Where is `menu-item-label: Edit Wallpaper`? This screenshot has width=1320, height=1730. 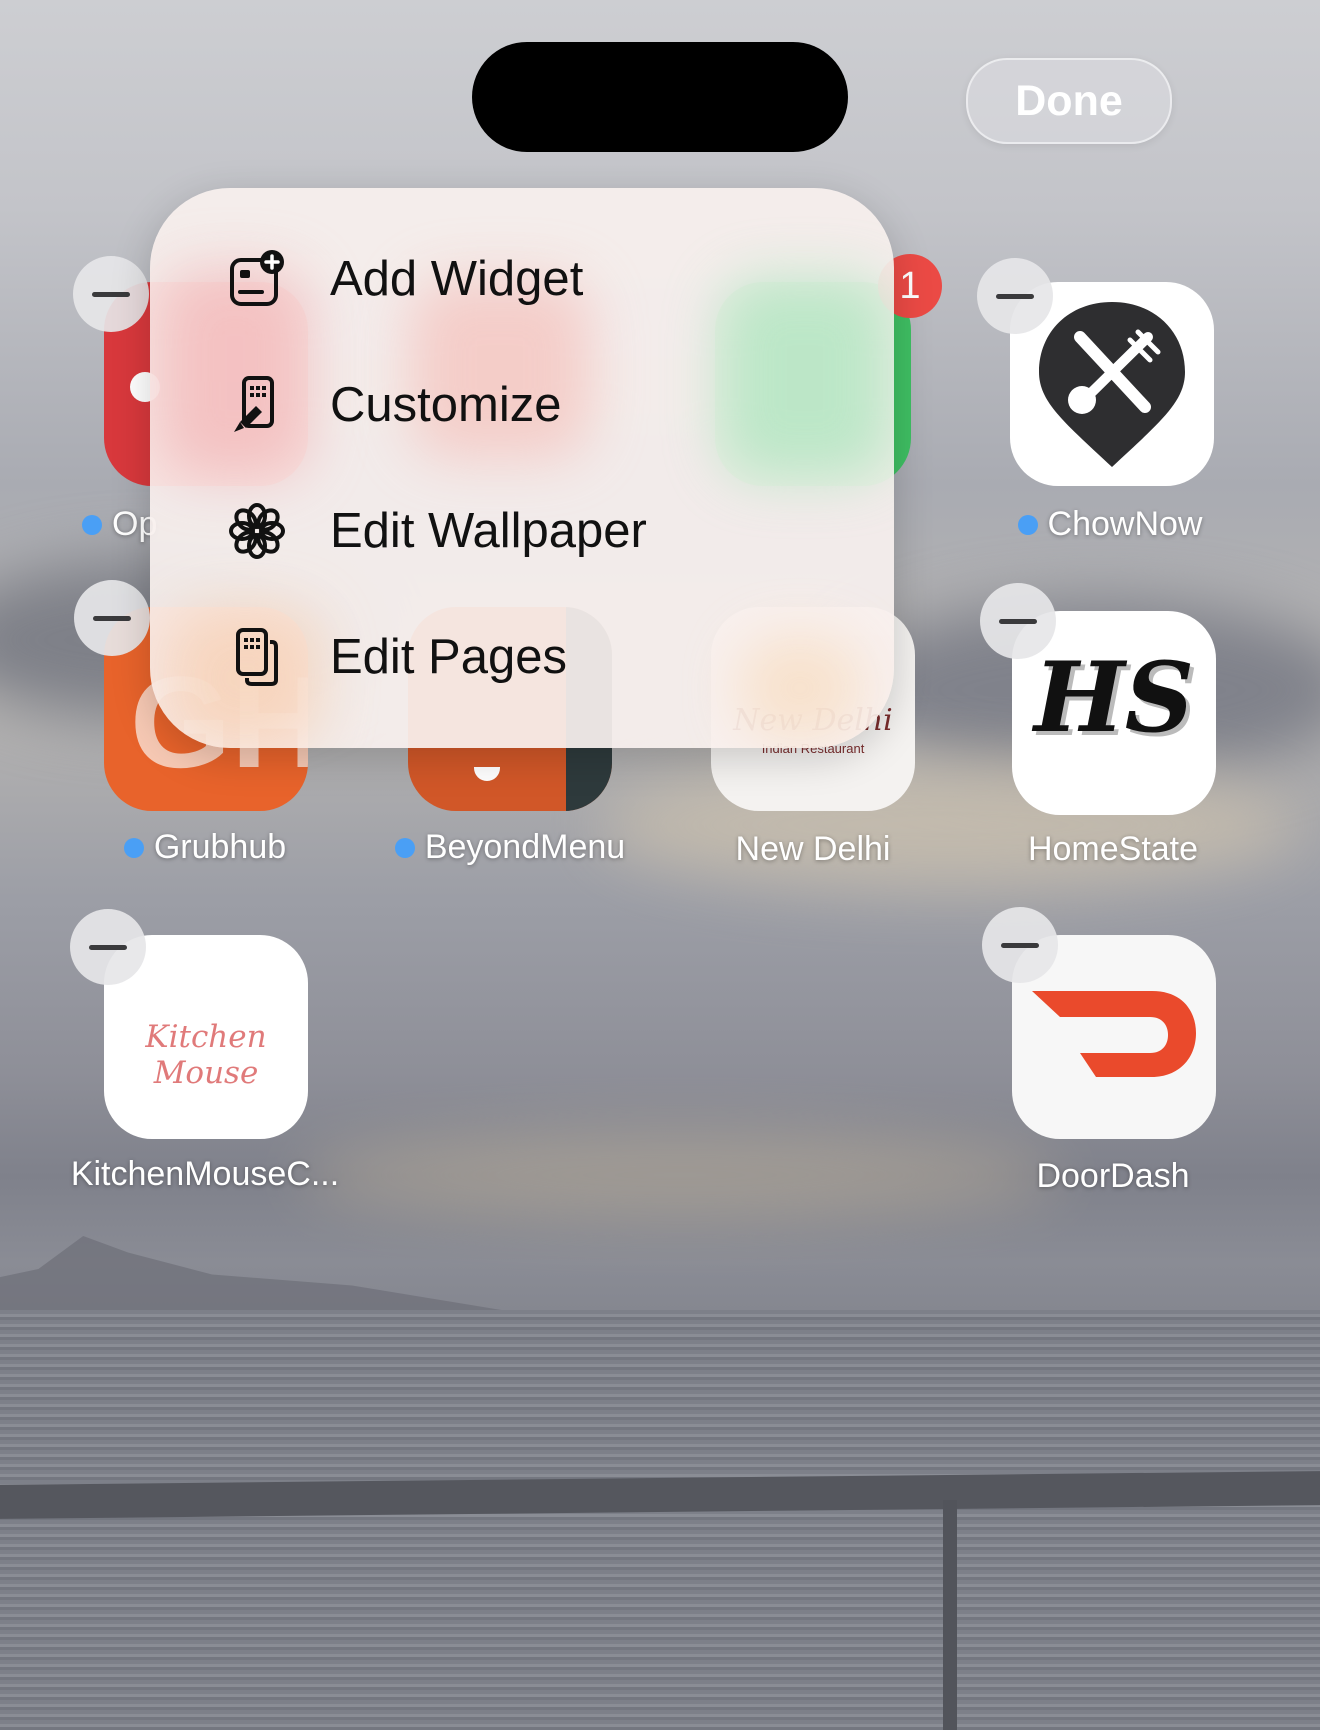
menu-item-label: Edit Wallpaper is located at coordinates (488, 531).